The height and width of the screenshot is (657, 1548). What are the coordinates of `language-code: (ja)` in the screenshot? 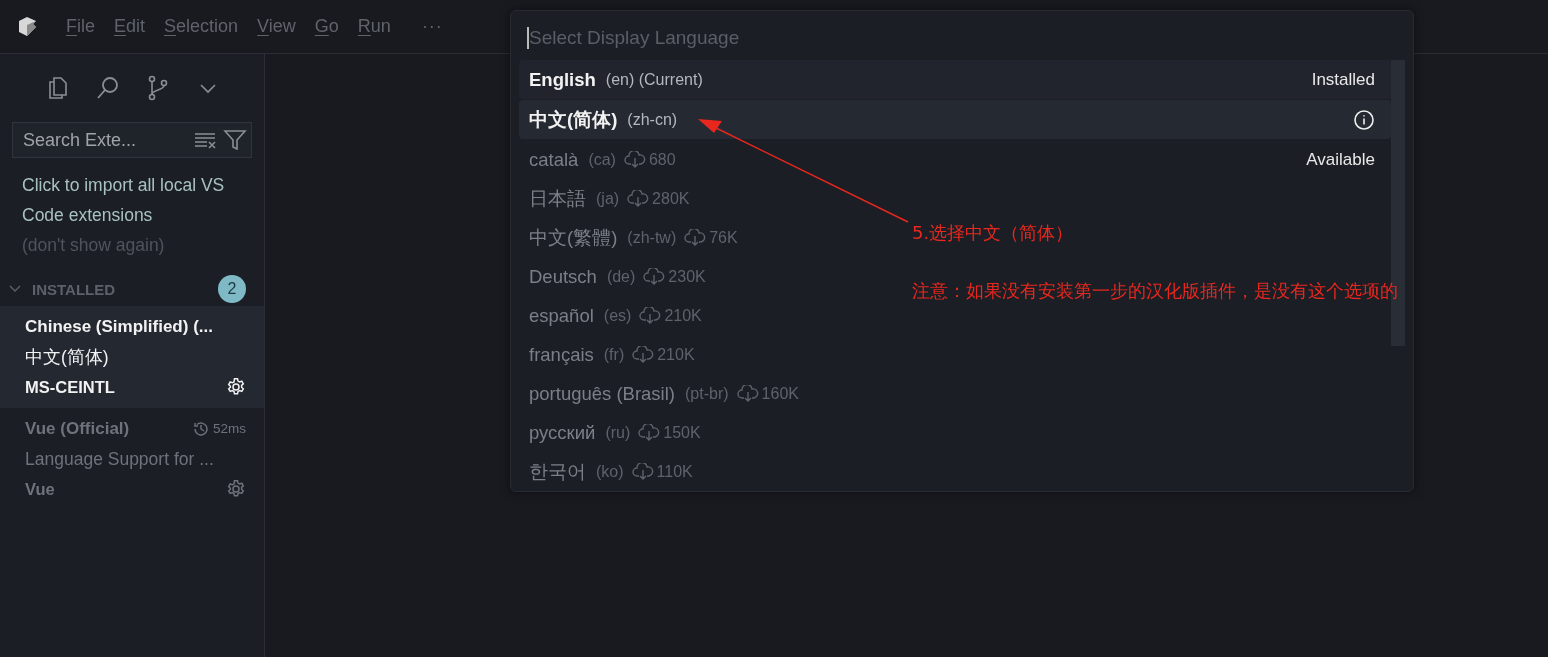 It's located at (608, 198).